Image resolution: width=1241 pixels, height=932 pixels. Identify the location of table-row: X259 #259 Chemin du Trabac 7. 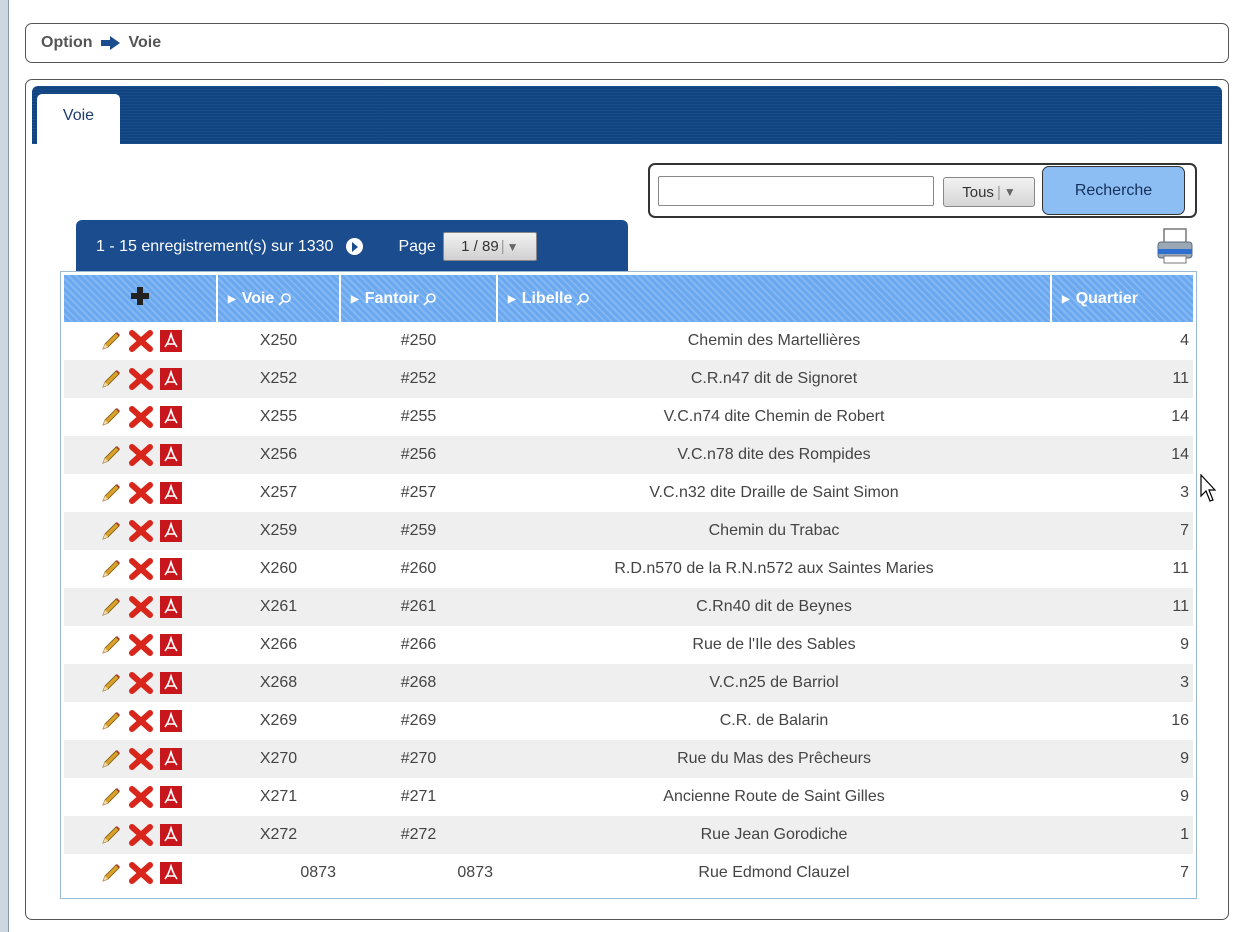
(628, 531).